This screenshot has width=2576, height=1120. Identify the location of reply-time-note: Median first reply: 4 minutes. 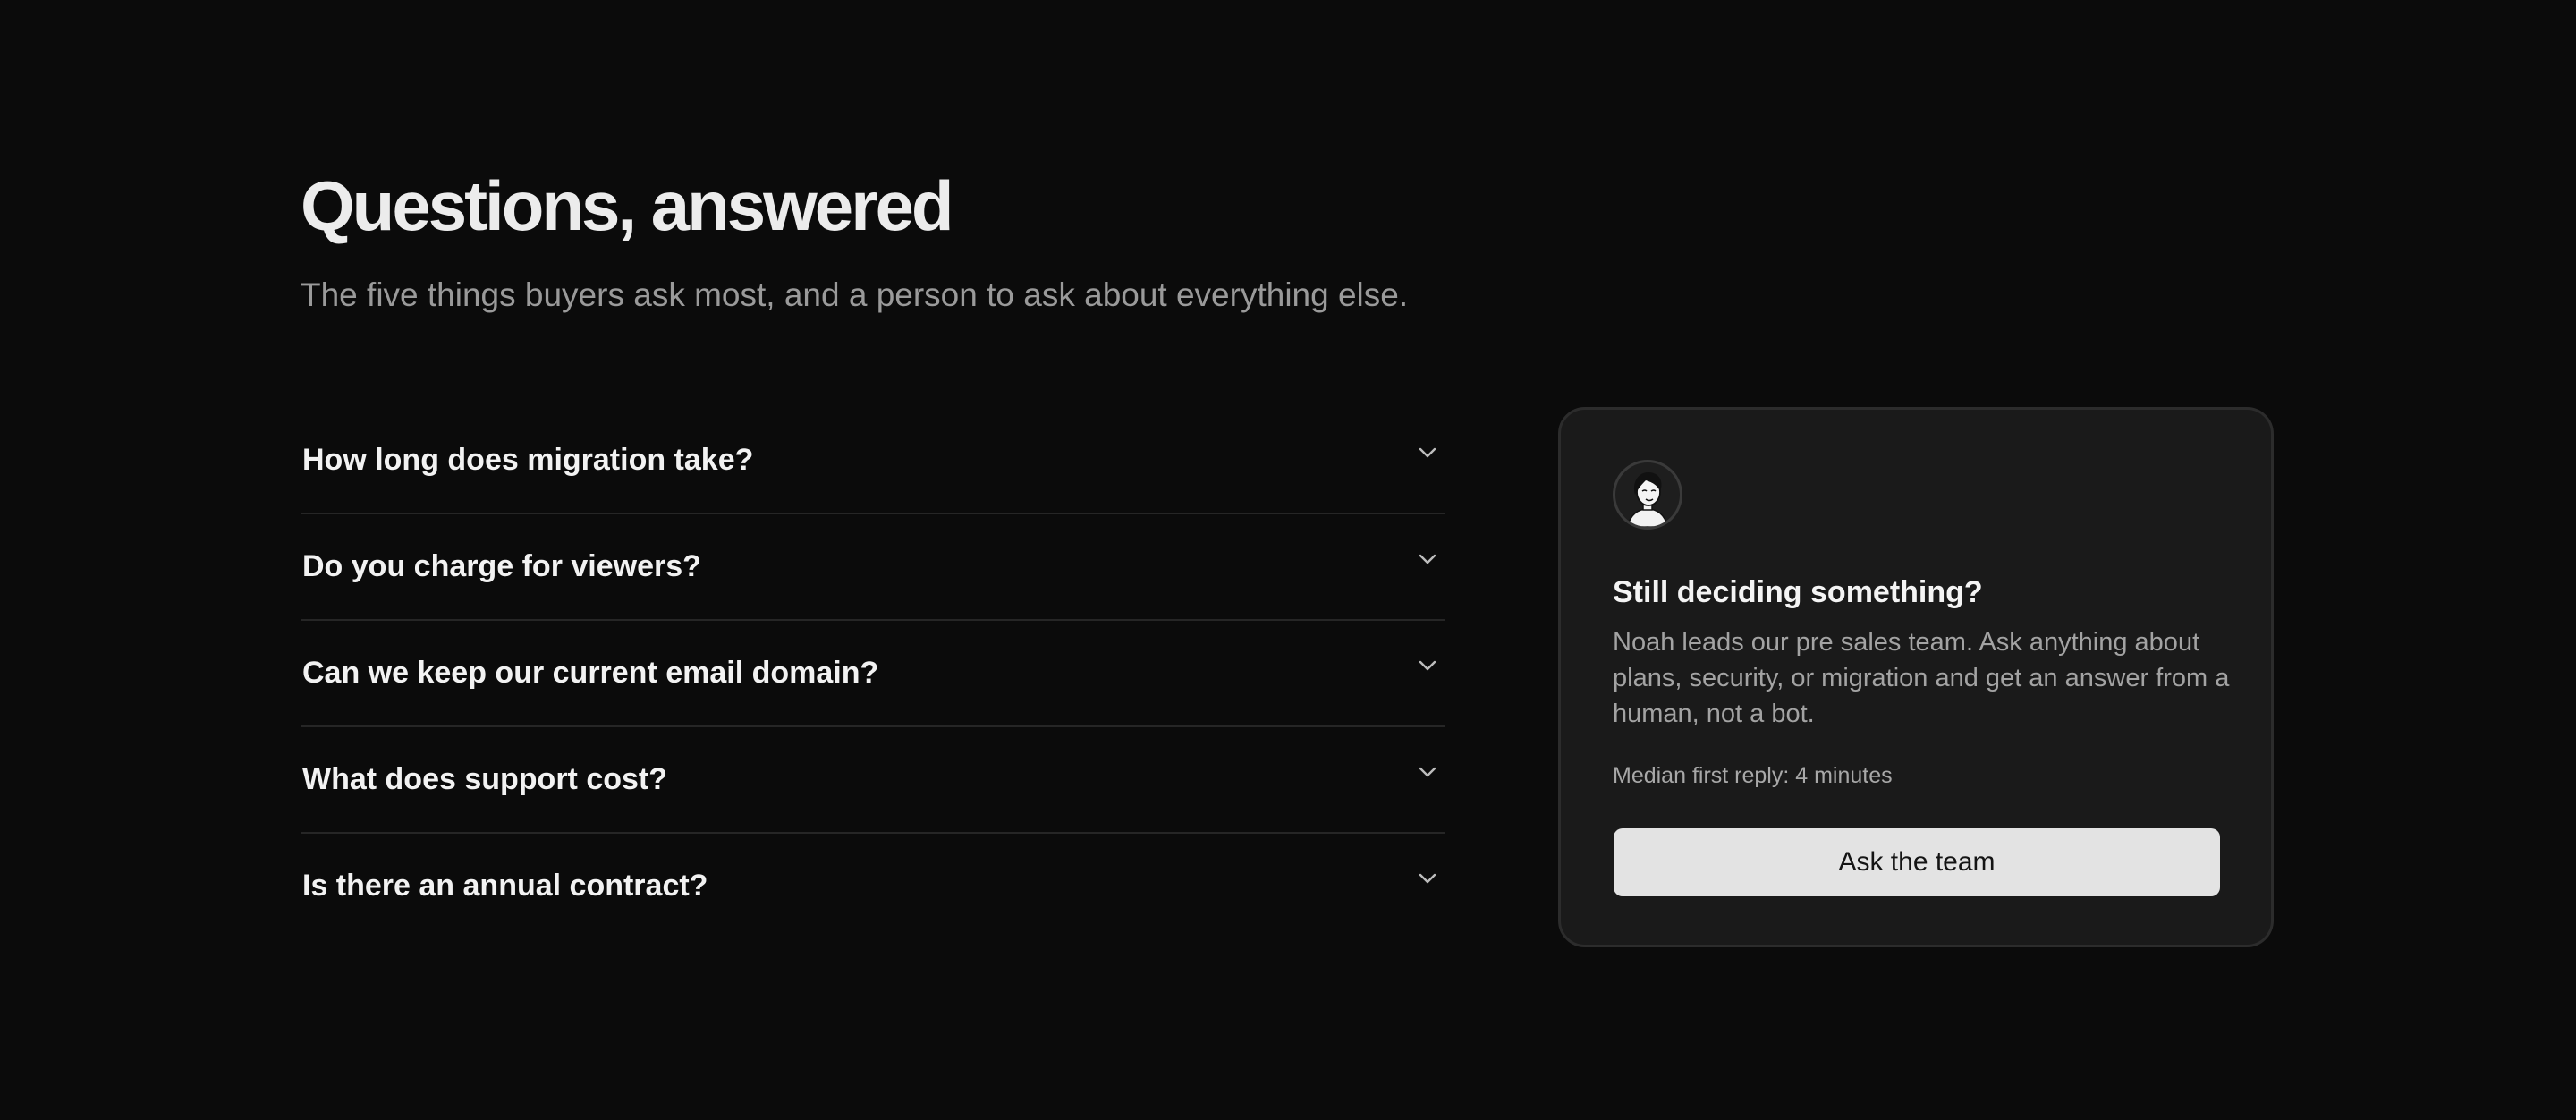
(1753, 775).